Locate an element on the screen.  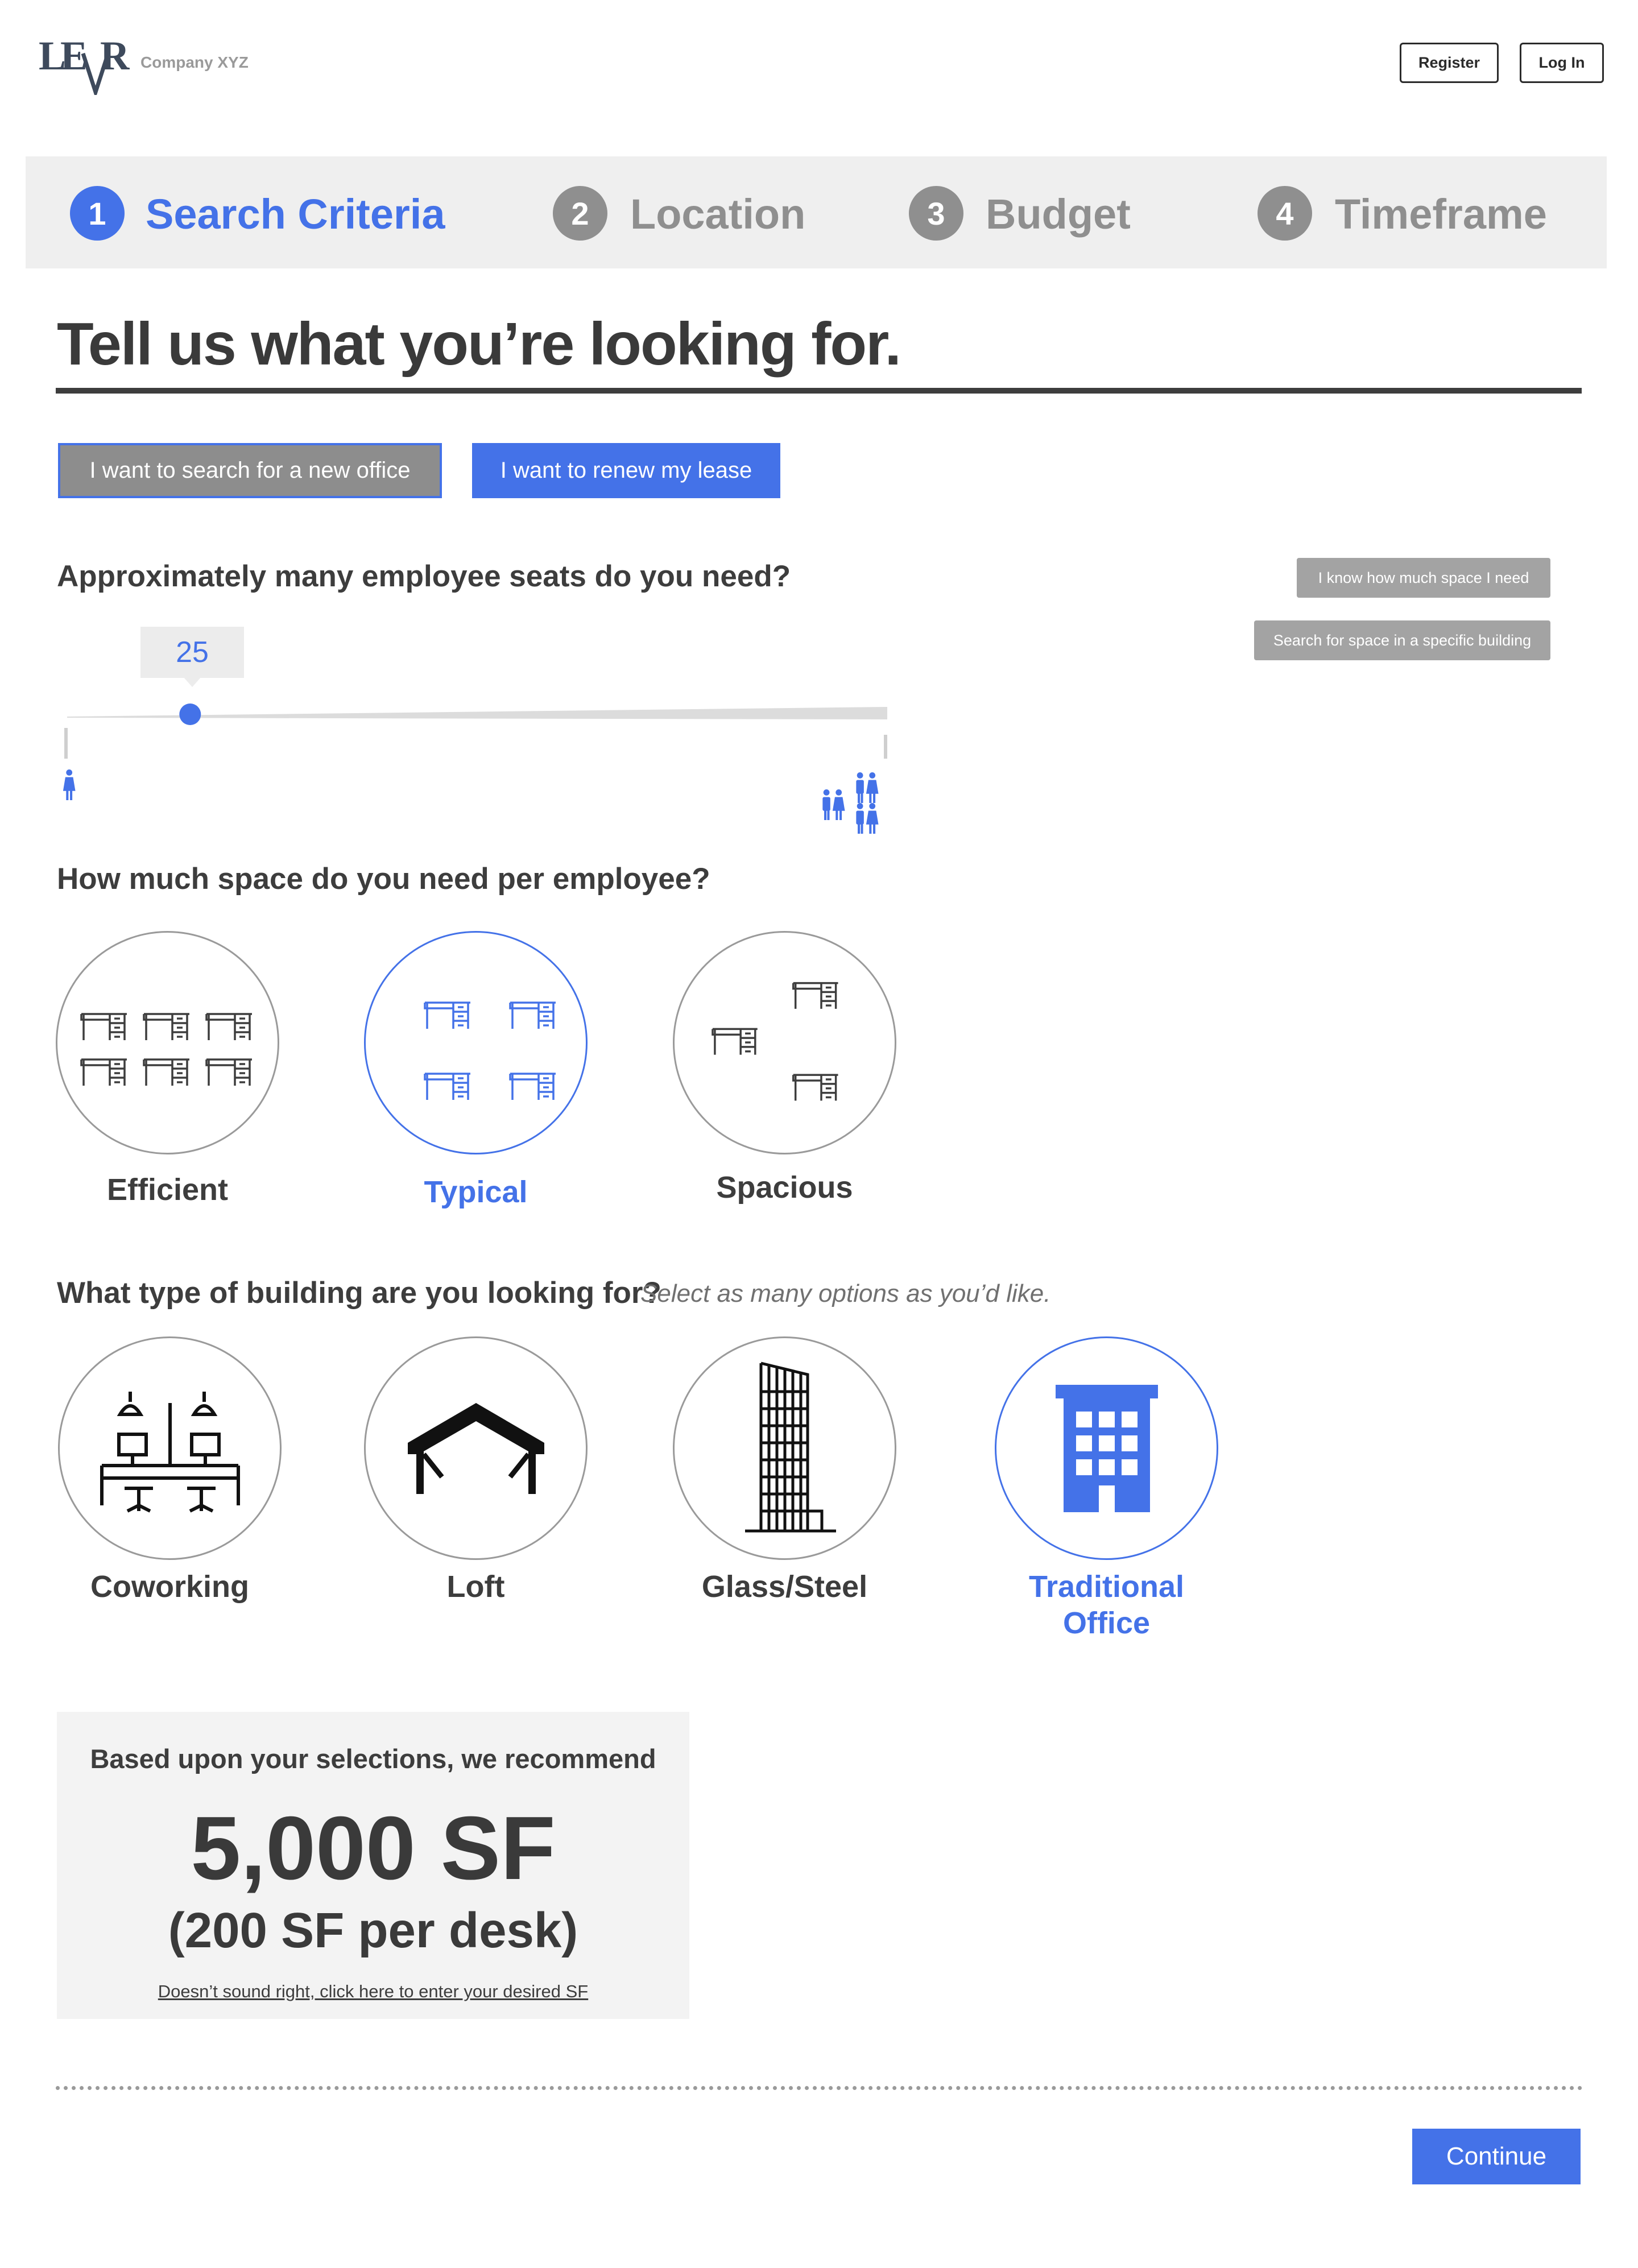
dotted-divider is located at coordinates (819, 2088).